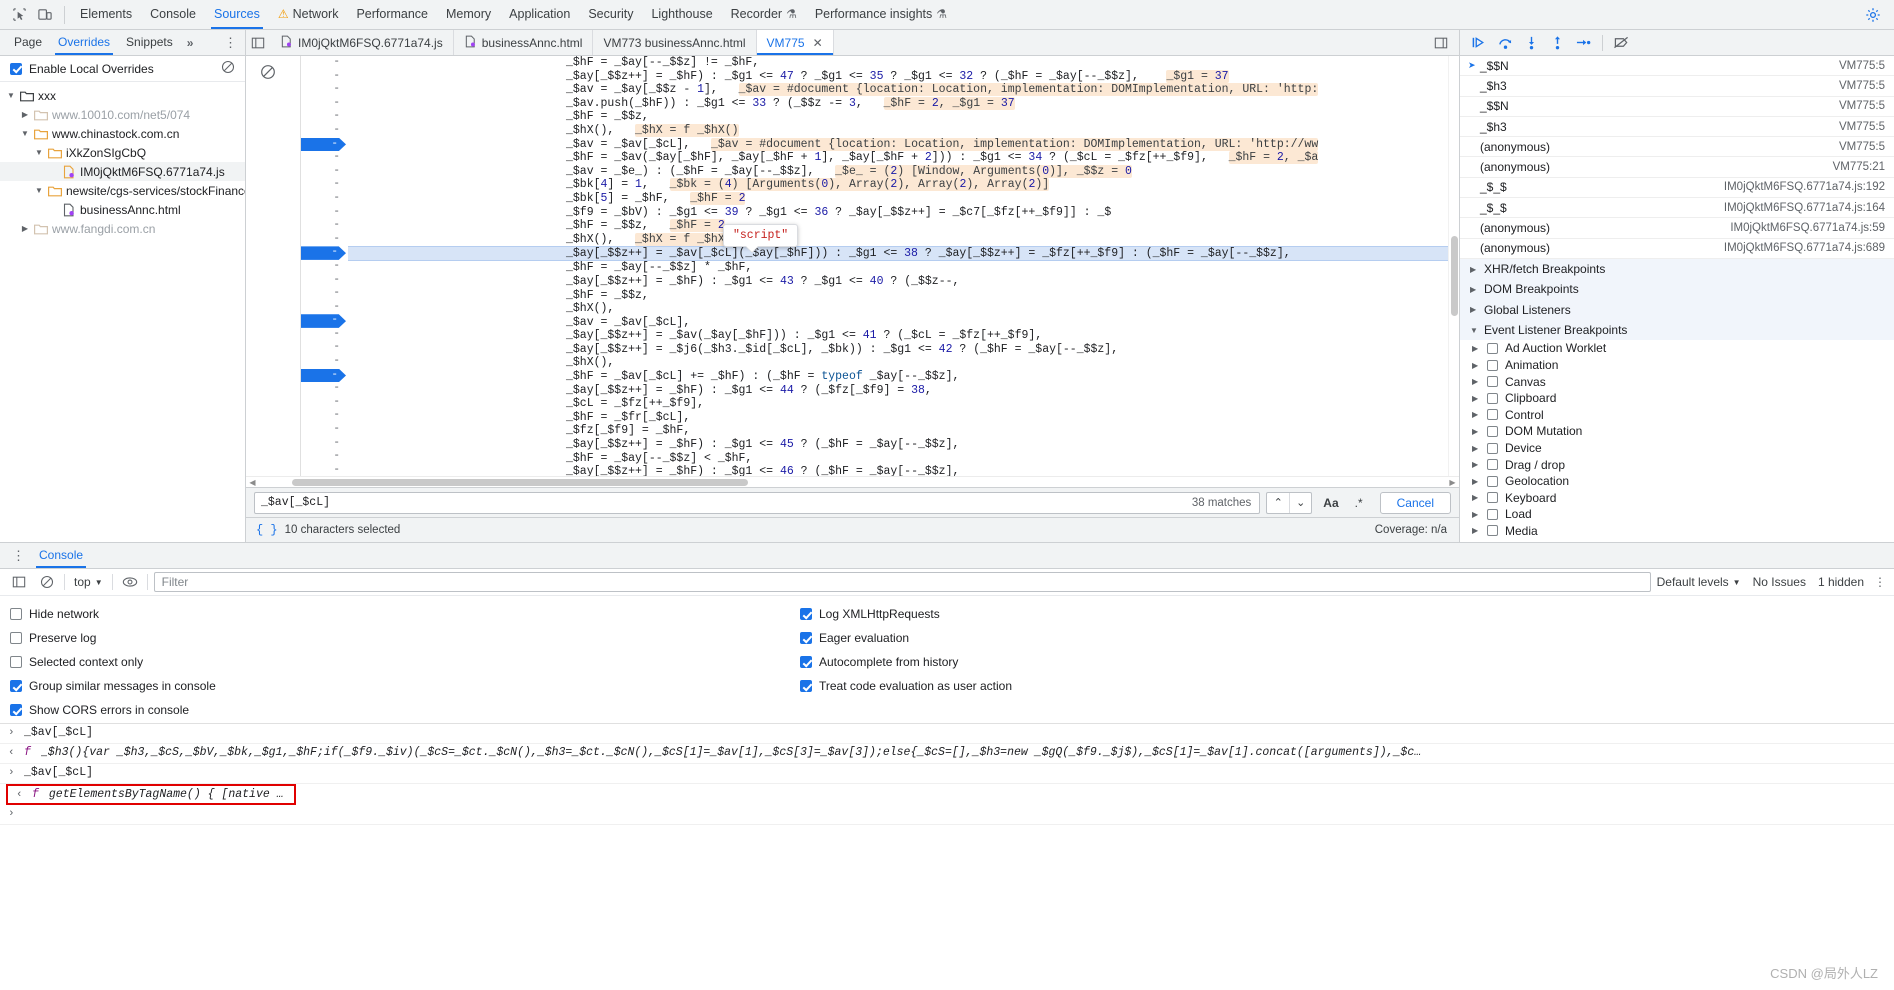 The image size is (1894, 990). I want to click on event-listener-breakpoint-device: ▶ Device, so click(1677, 448).